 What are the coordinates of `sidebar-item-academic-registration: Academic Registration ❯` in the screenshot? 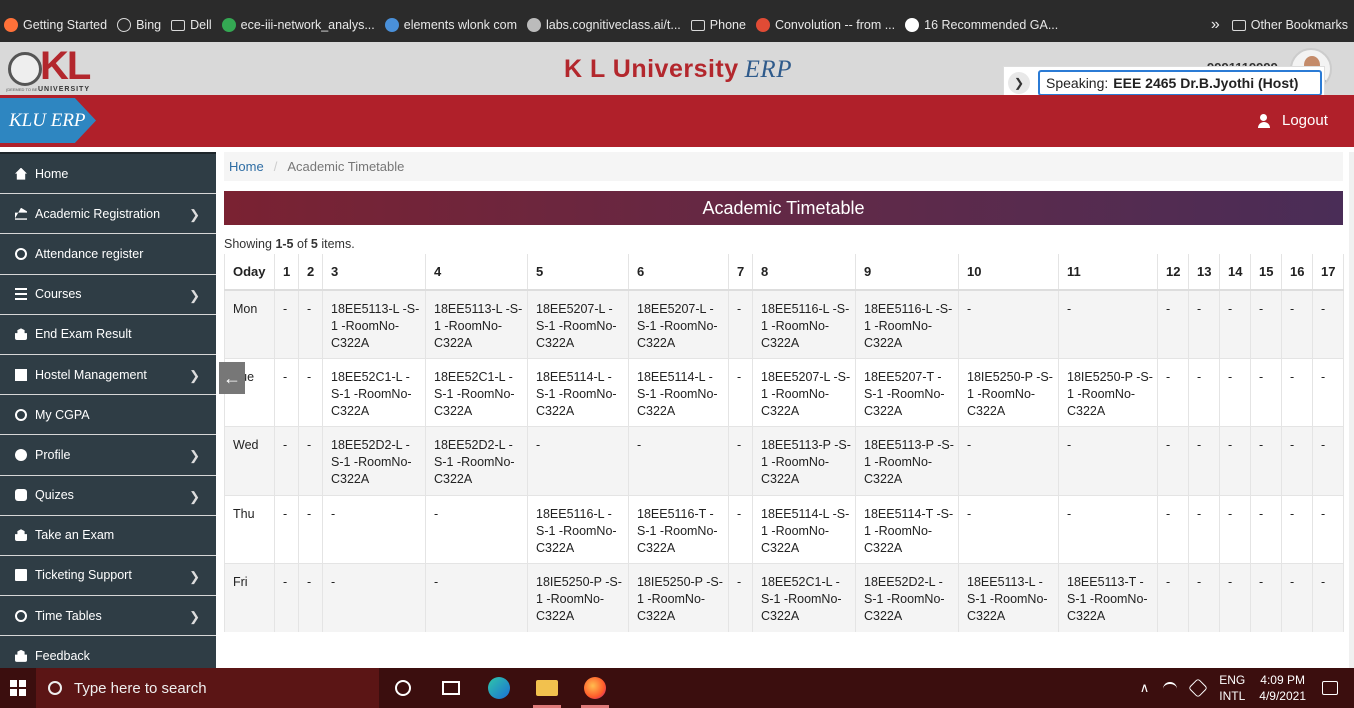 It's located at (108, 214).